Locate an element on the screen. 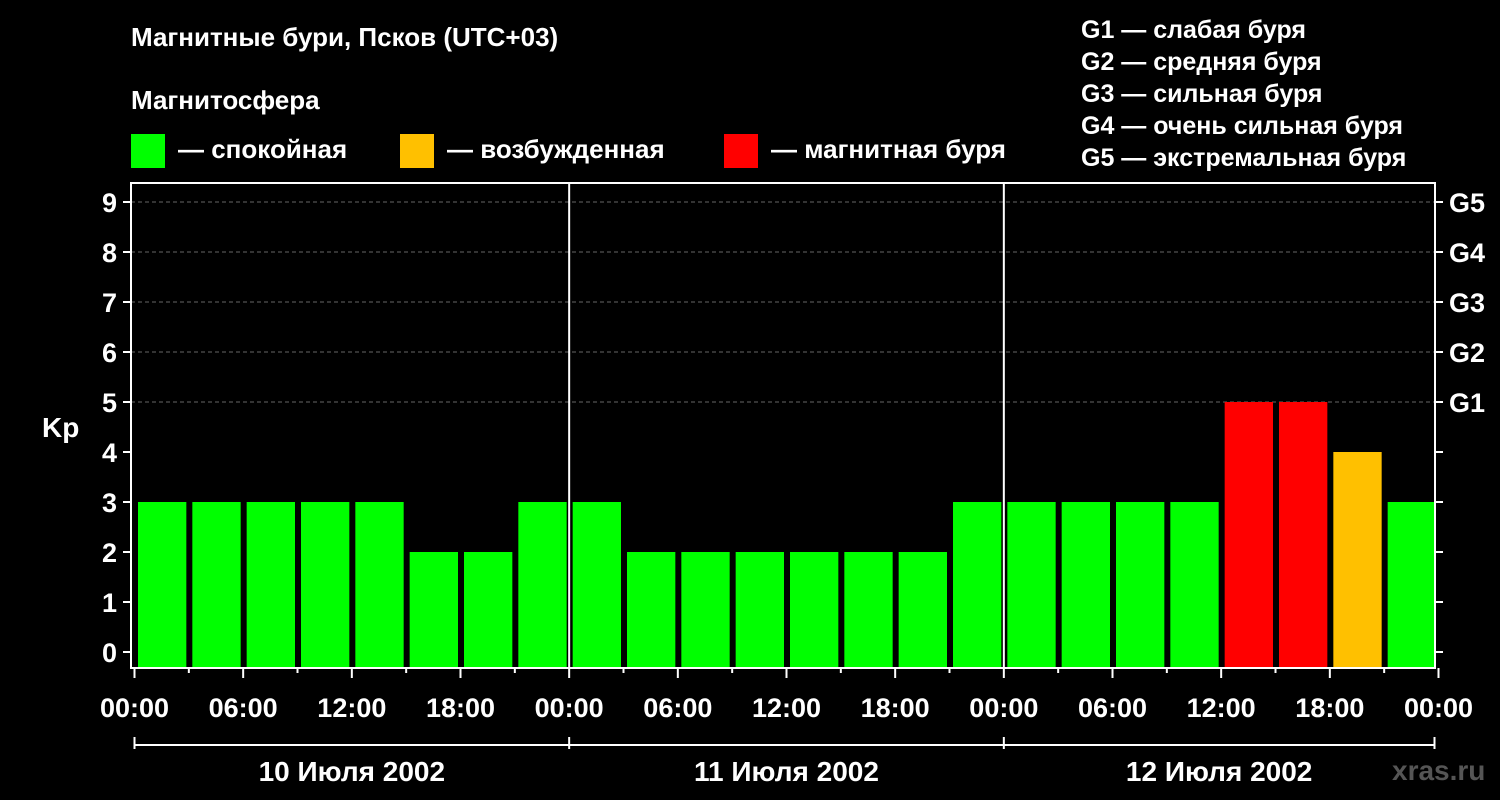 This screenshot has height=800, width=1500. y-axis-label: Kp is located at coordinates (60, 427).